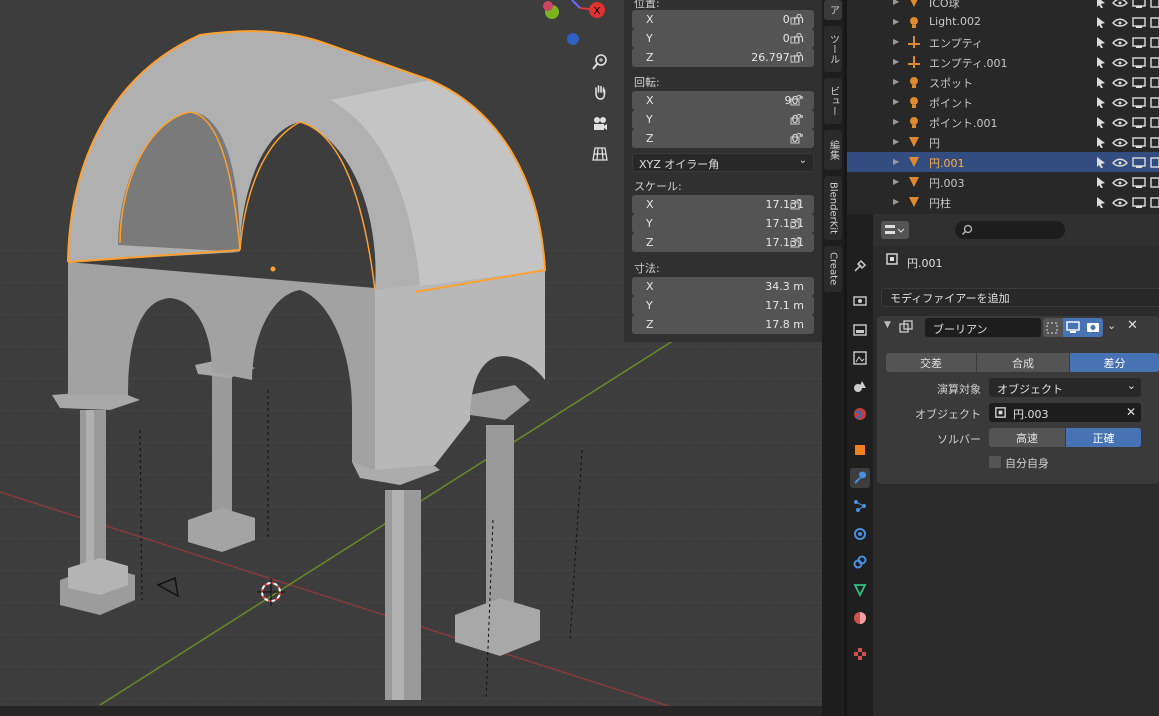  What do you see at coordinates (860, 386) in the screenshot?
I see `scene-tab-icon` at bounding box center [860, 386].